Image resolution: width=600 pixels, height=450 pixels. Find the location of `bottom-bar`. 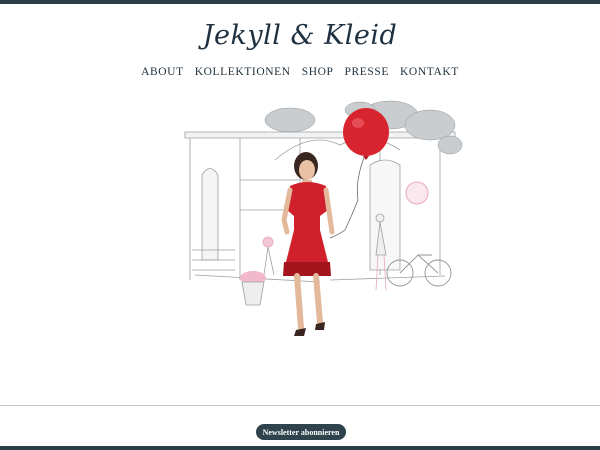

bottom-bar is located at coordinates (300, 448).